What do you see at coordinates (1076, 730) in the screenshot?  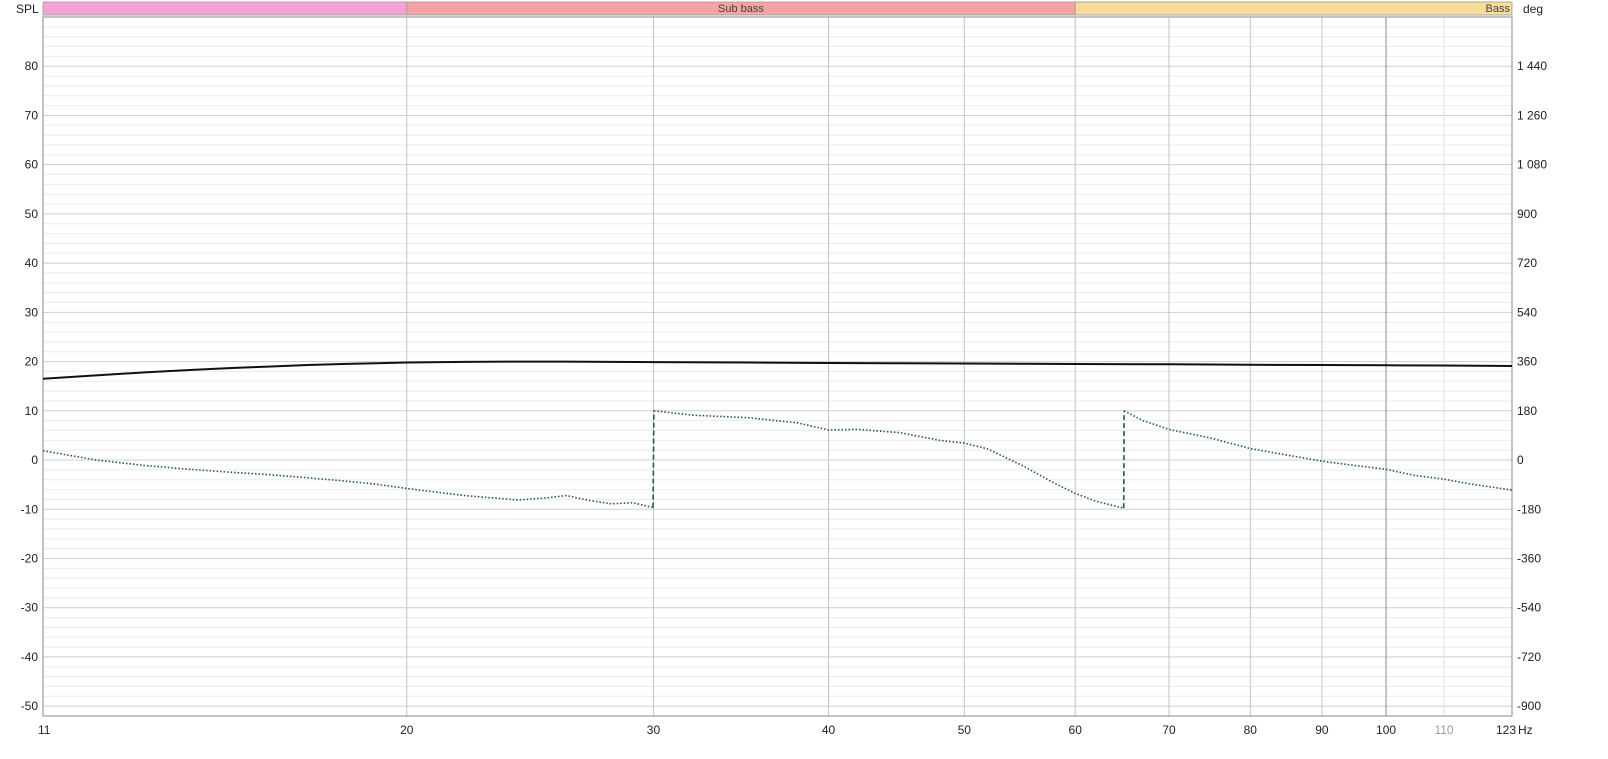 I see `x-tick-label: 60` at bounding box center [1076, 730].